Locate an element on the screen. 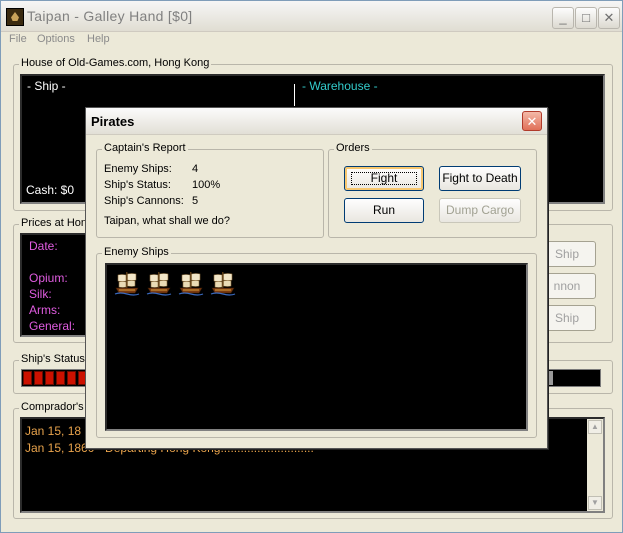 This screenshot has height=533, width=623. opium-label: Opium: is located at coordinates (48, 278).